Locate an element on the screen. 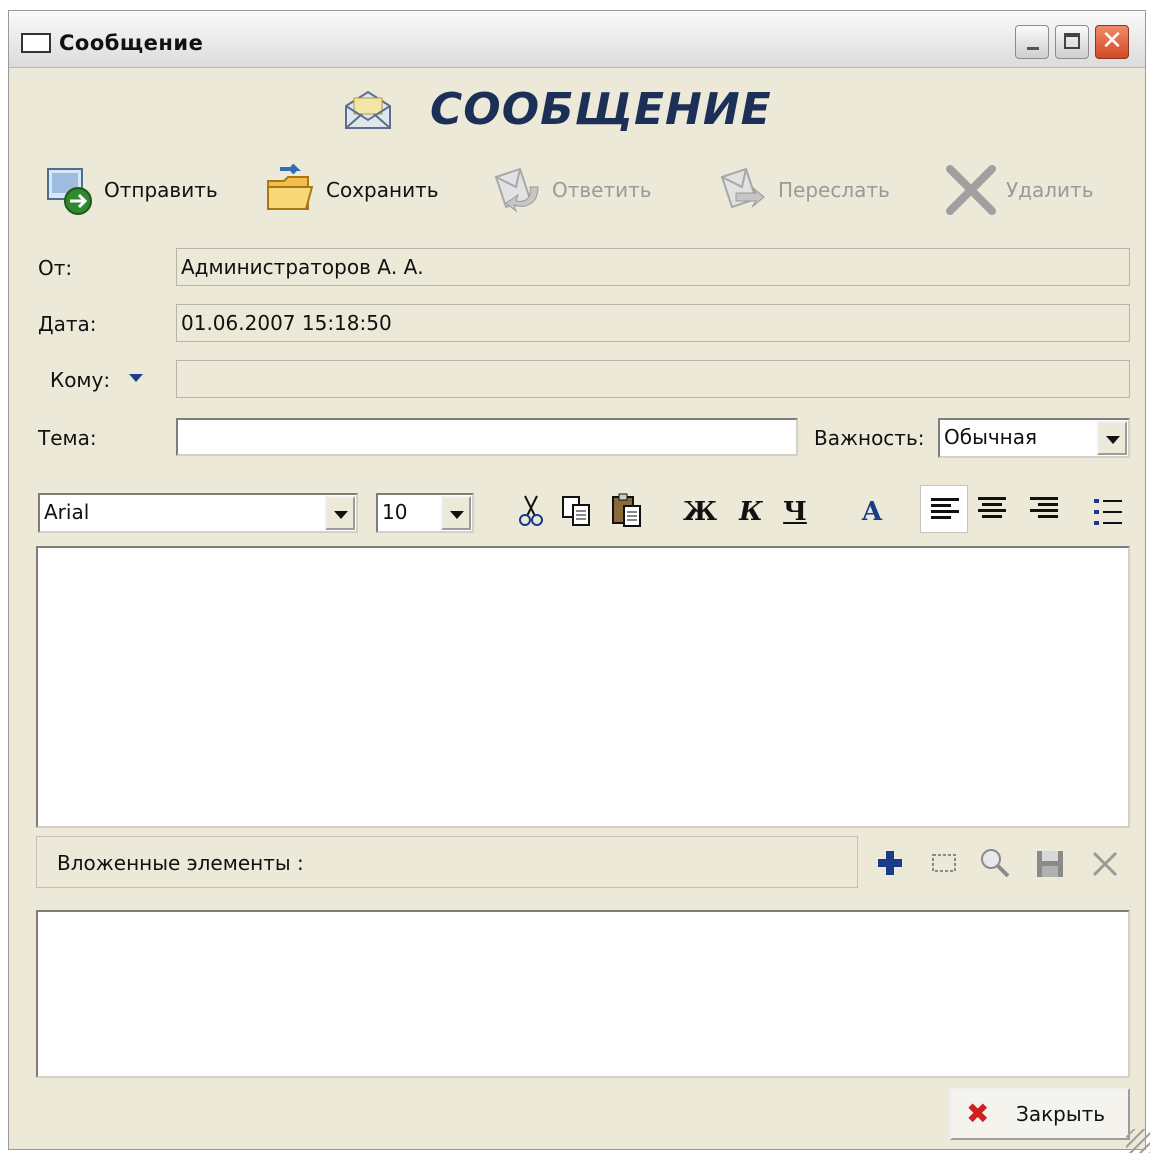 This screenshot has width=1152, height=1155. window-icon is located at coordinates (36, 43).